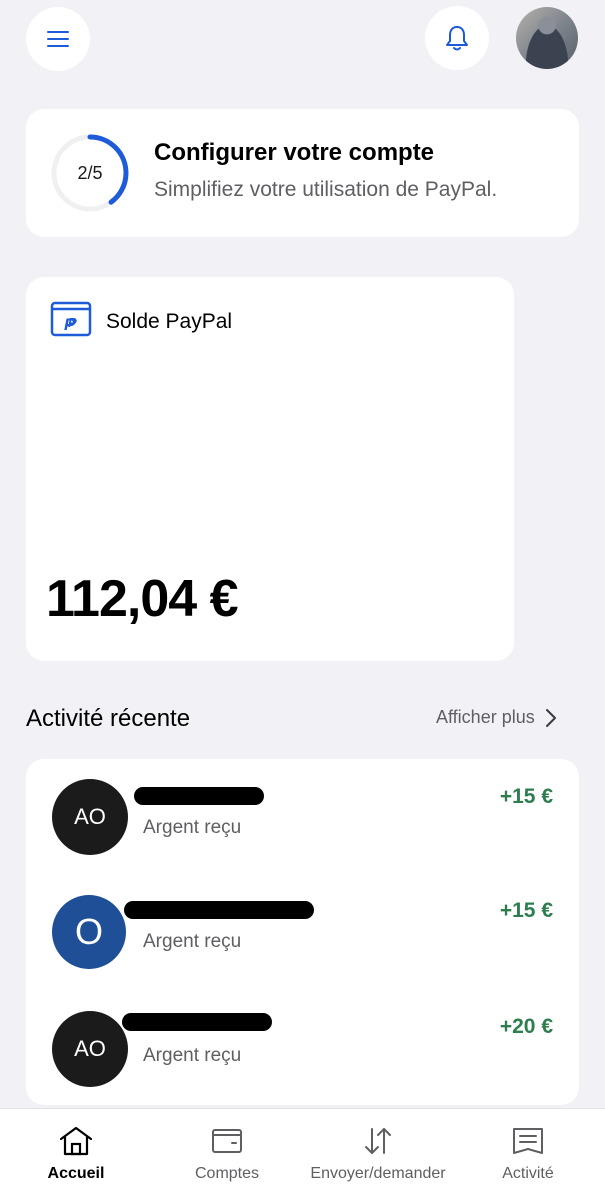  Describe the element at coordinates (302, 943) in the screenshot. I see `activity-row: O Argent reçu +15 €` at that location.